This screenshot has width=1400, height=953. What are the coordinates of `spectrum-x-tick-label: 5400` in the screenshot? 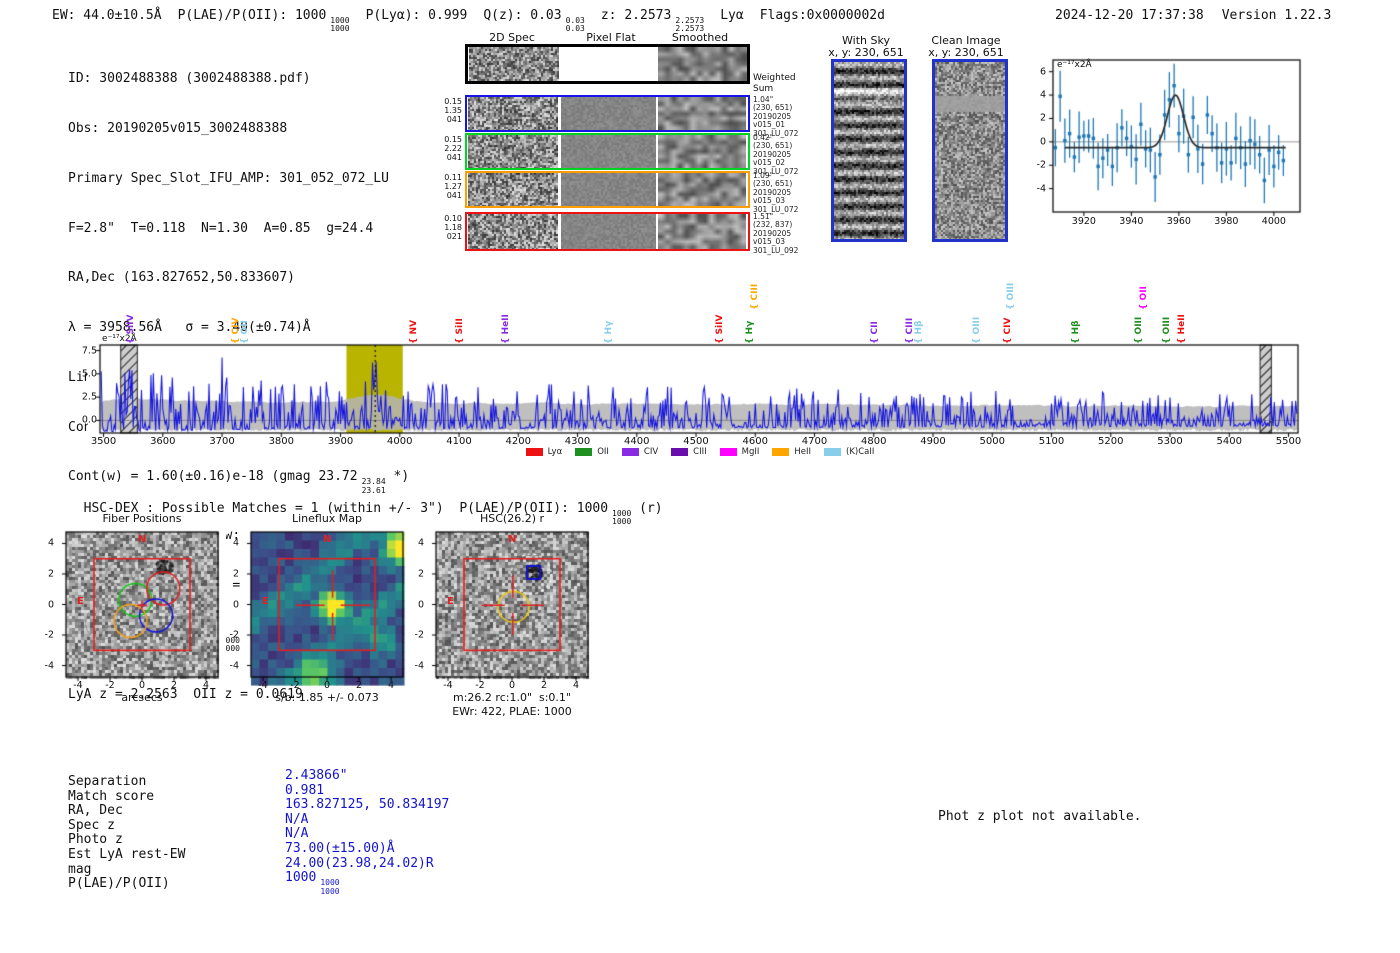 It's located at (1229, 441).